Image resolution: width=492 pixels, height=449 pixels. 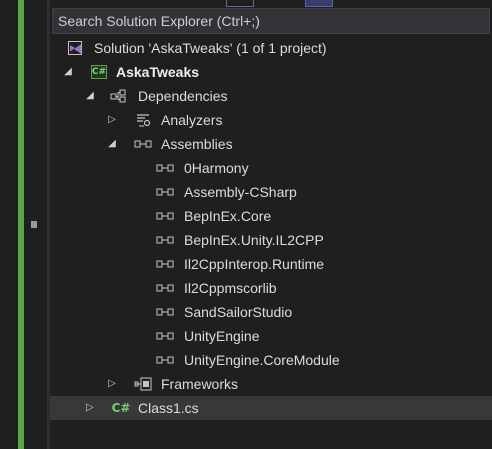 I want to click on assembly-label: Assembly-CSharp, so click(x=240, y=192).